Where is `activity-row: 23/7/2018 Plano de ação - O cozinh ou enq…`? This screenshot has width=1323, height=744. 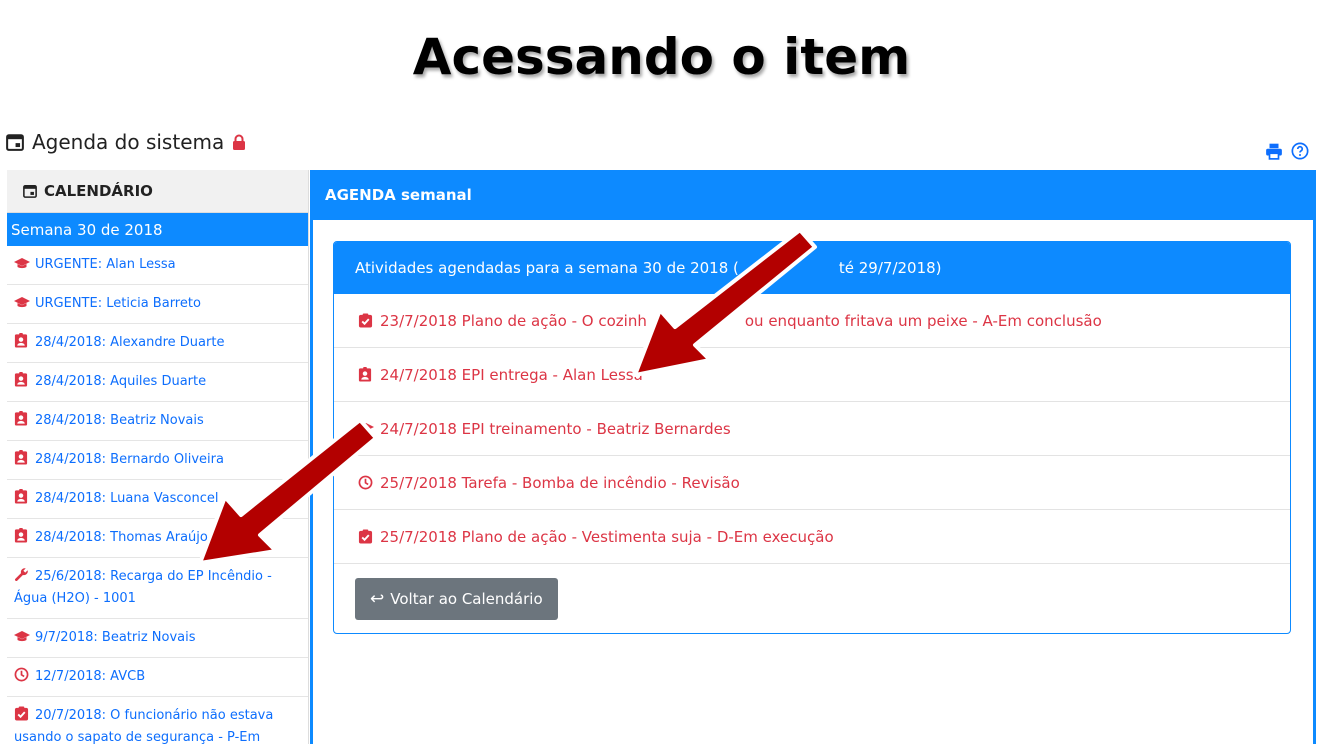 activity-row: 23/7/2018 Plano de ação - O cozinh ou enq… is located at coordinates (812, 321).